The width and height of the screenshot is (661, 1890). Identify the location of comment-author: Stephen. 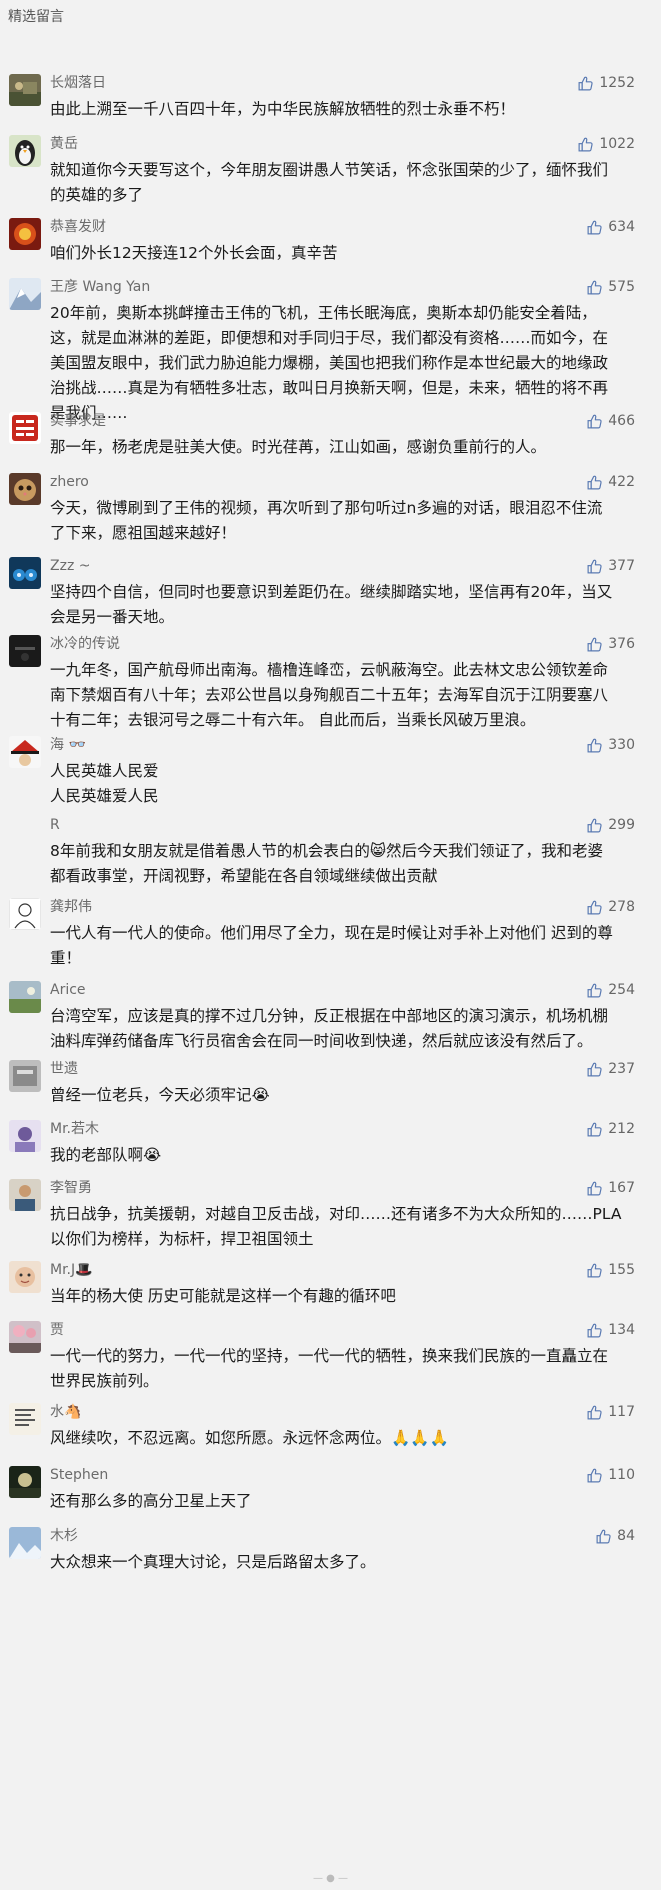
(79, 1475).